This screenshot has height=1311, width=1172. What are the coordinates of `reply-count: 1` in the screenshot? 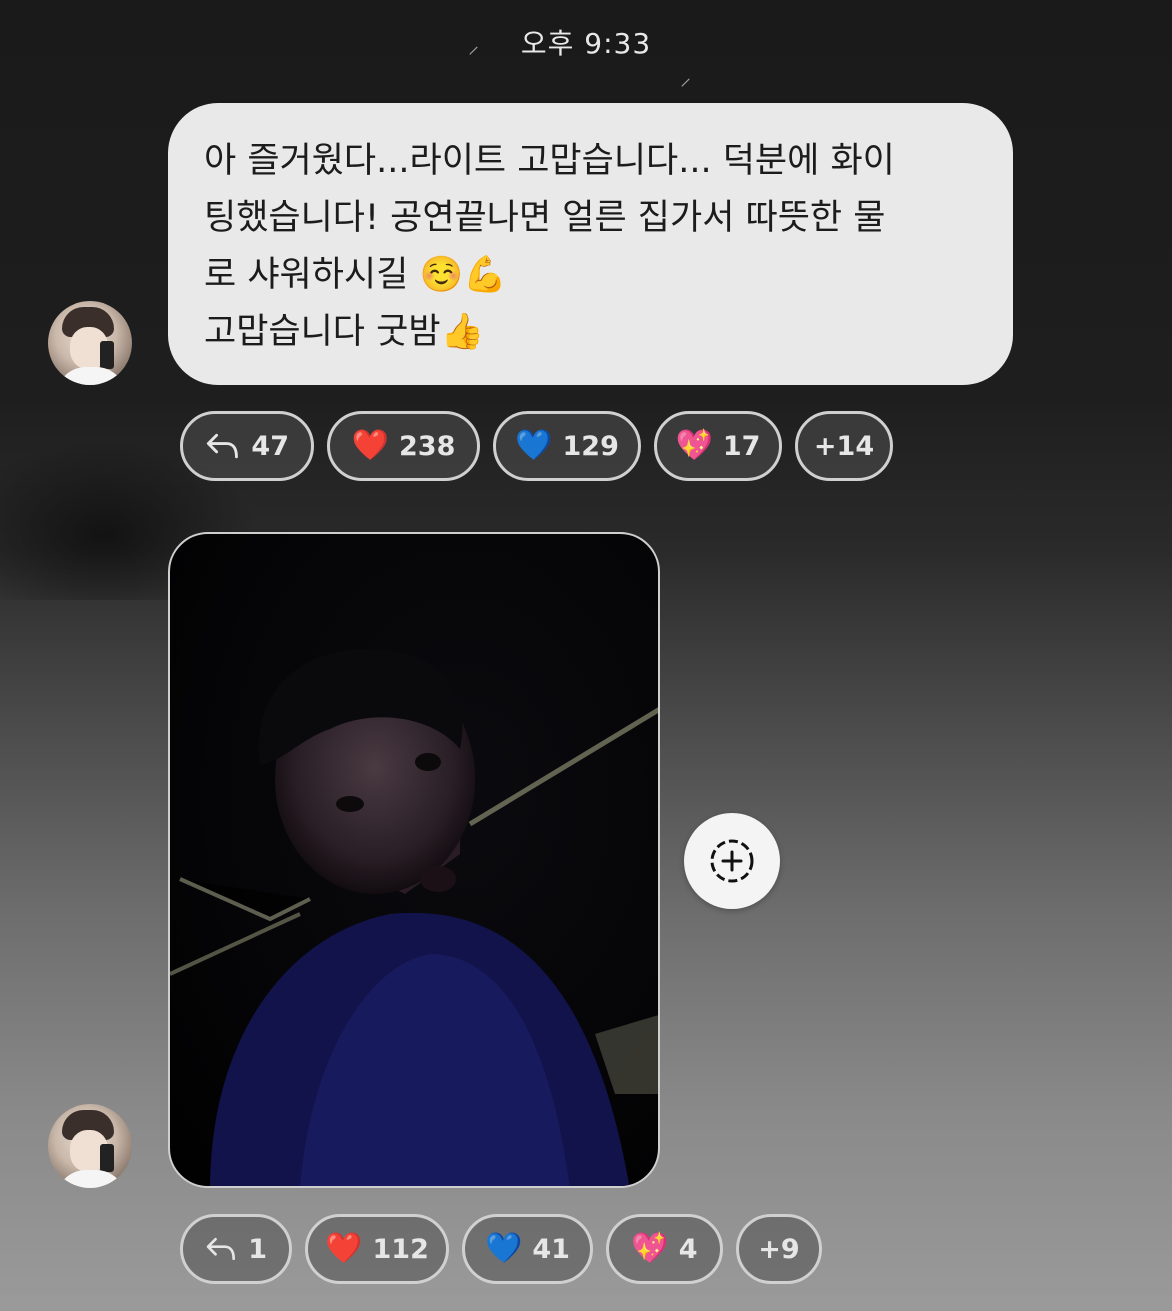 It's located at (257, 1249).